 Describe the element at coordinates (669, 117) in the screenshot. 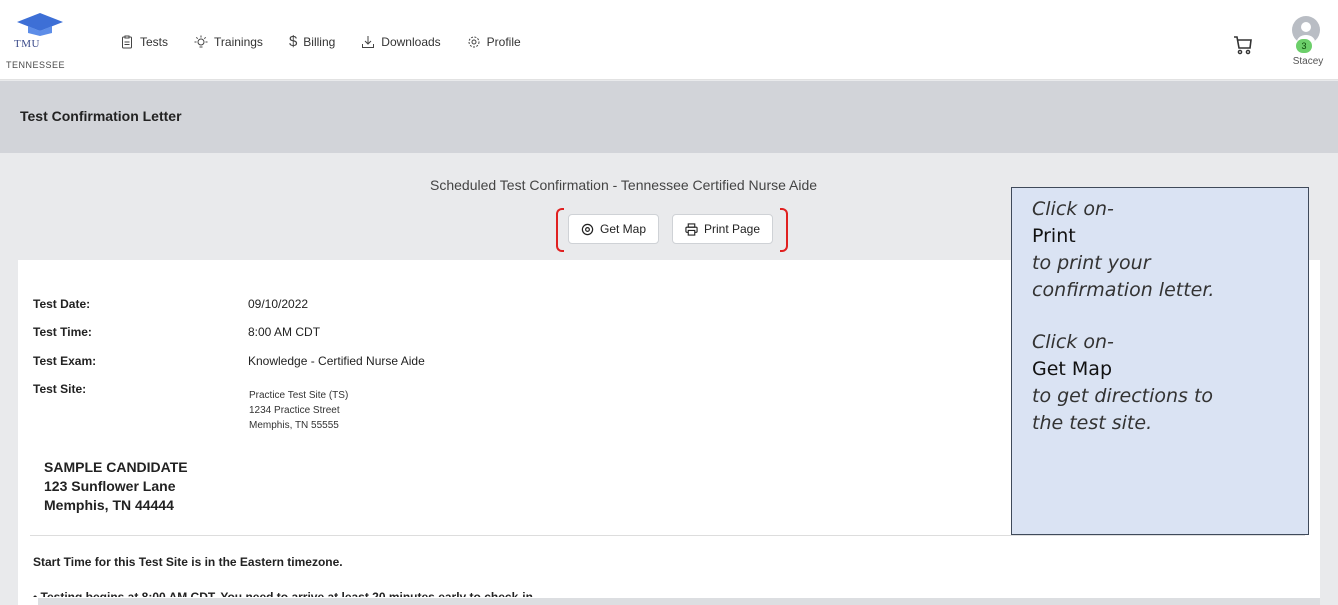

I see `page-header: Test Confirmation Letter` at that location.